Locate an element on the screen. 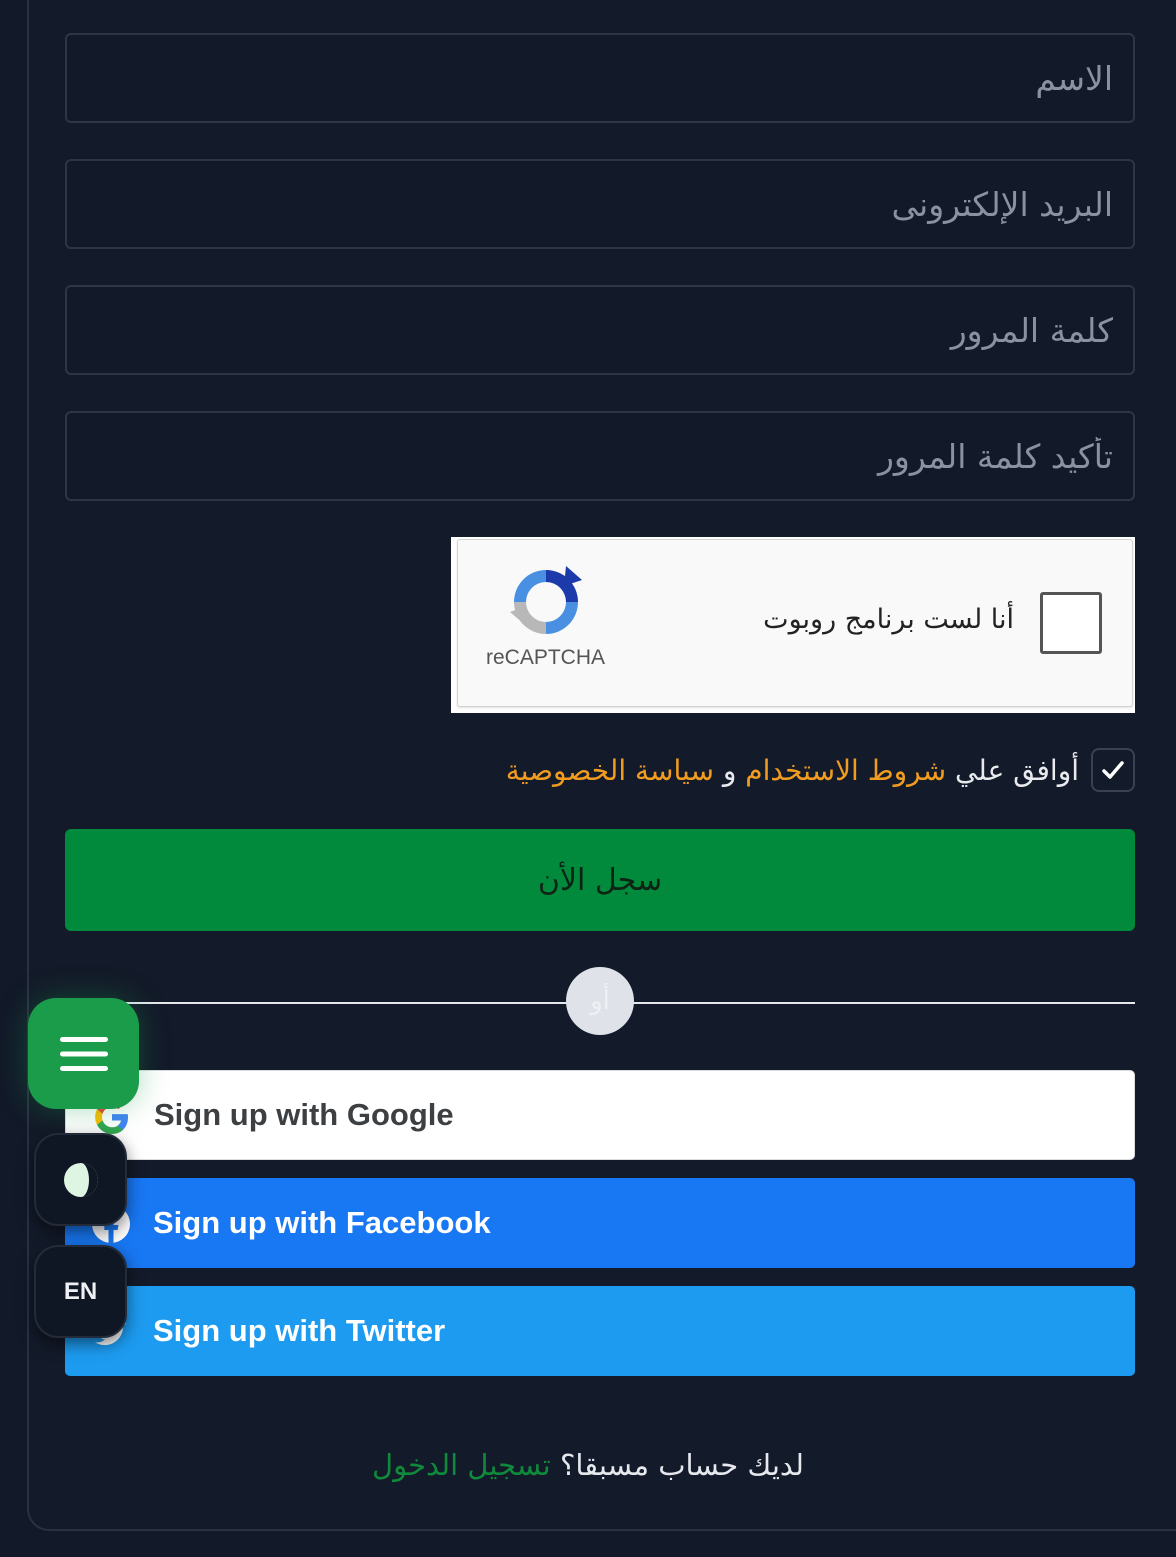  password-input is located at coordinates (590, 330).